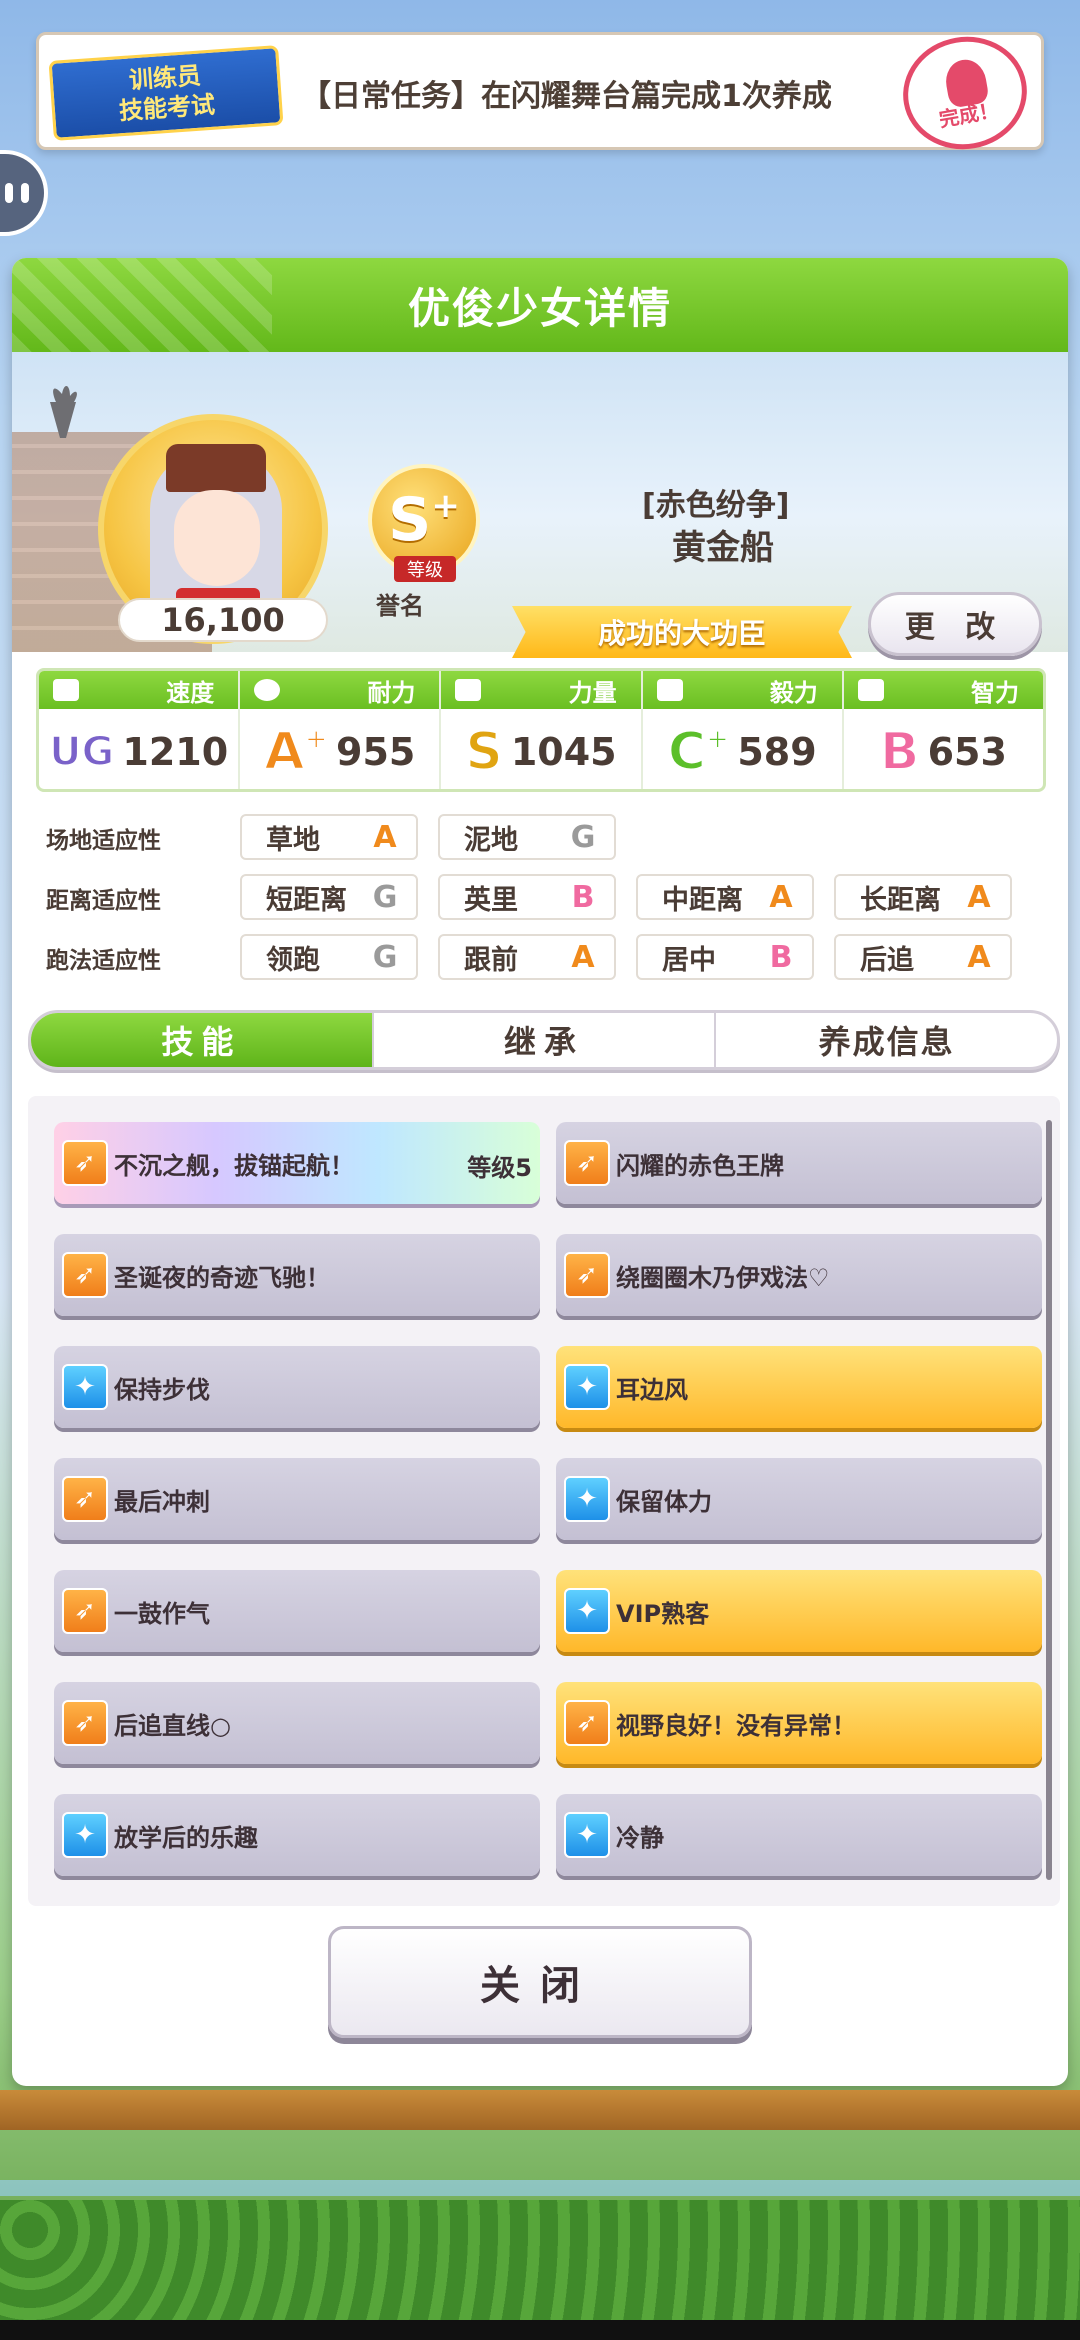 Image resolution: width=1080 pixels, height=2340 pixels. I want to click on stat-speed: 速度 UG 1210, so click(140, 730).